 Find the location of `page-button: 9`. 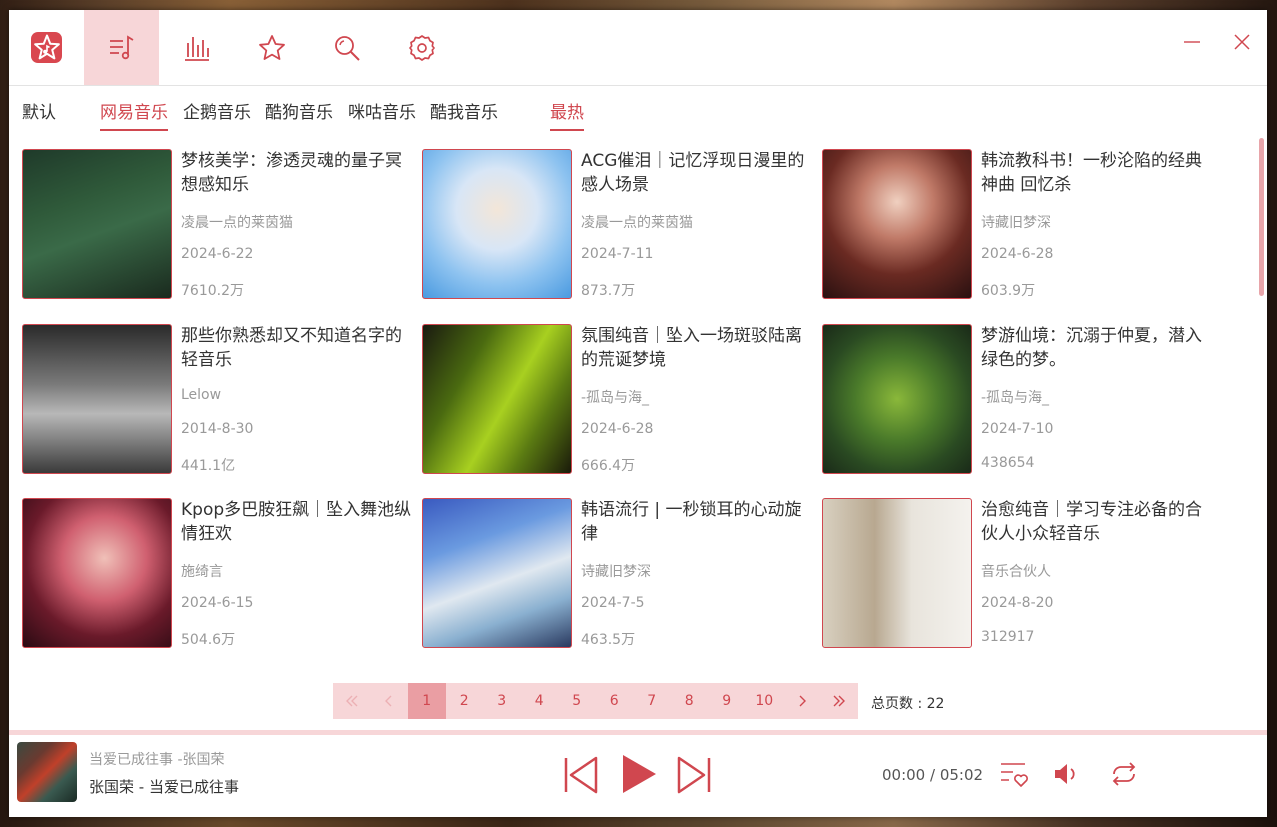

page-button: 9 is located at coordinates (727, 701).